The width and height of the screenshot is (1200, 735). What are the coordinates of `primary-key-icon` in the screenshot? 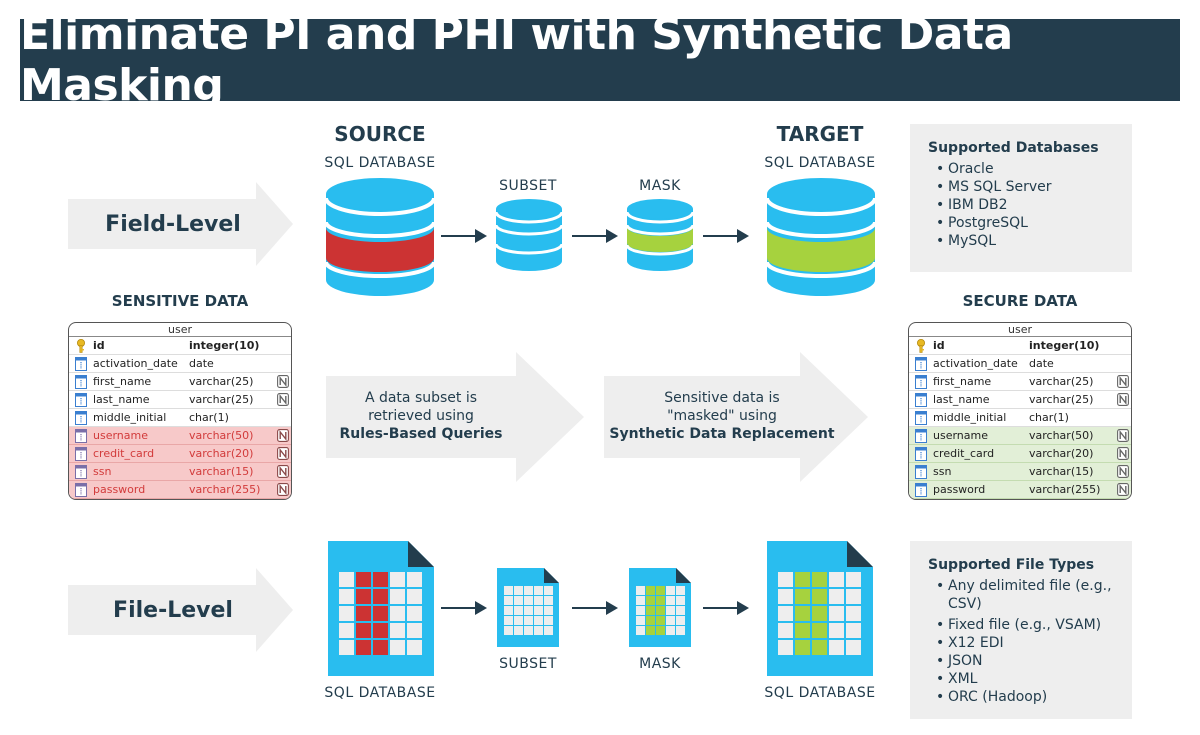 It's located at (921, 345).